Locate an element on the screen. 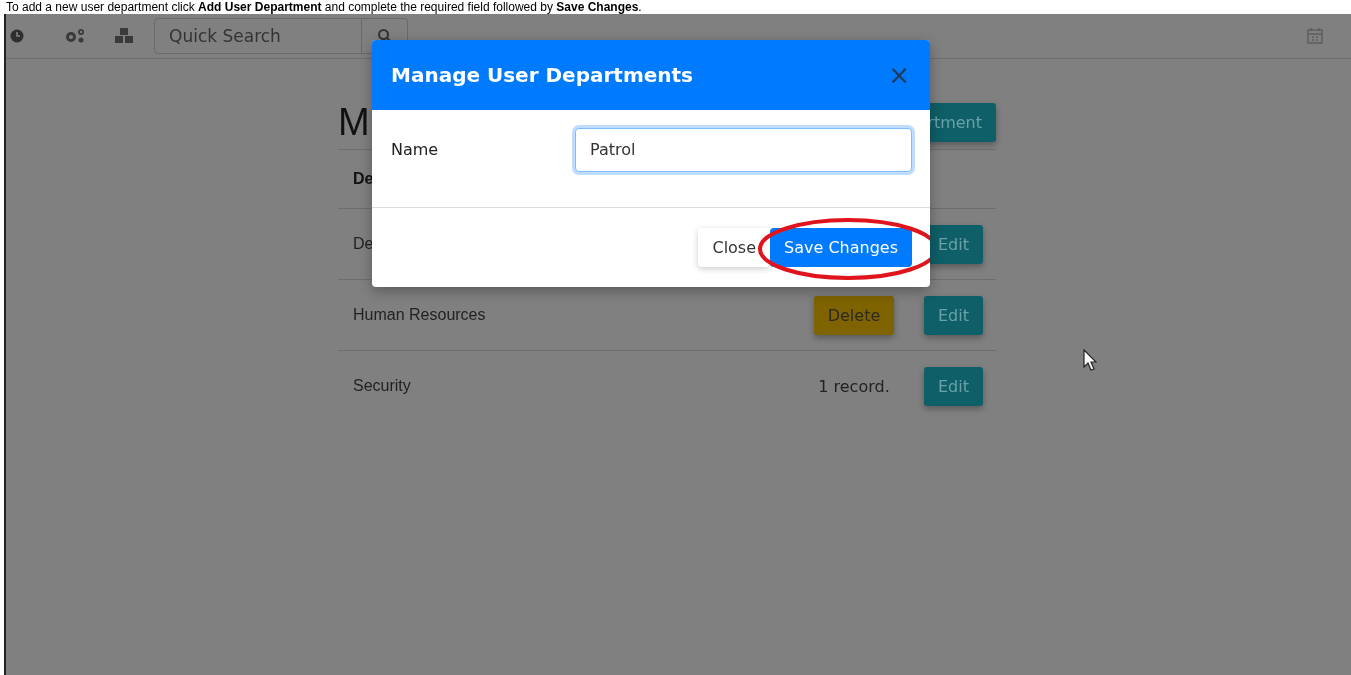  mouse-cursor-icon is located at coordinates (1090, 360).